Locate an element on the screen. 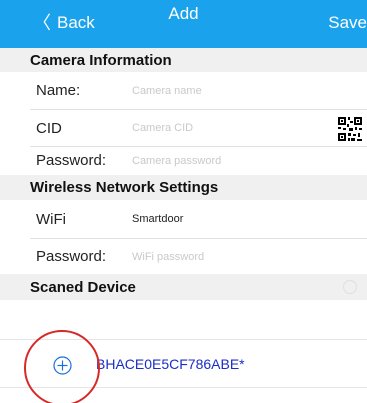 This screenshot has width=367, height=403. scanned-device-row: BHACE0E5CF786ABE* is located at coordinates (183, 363).